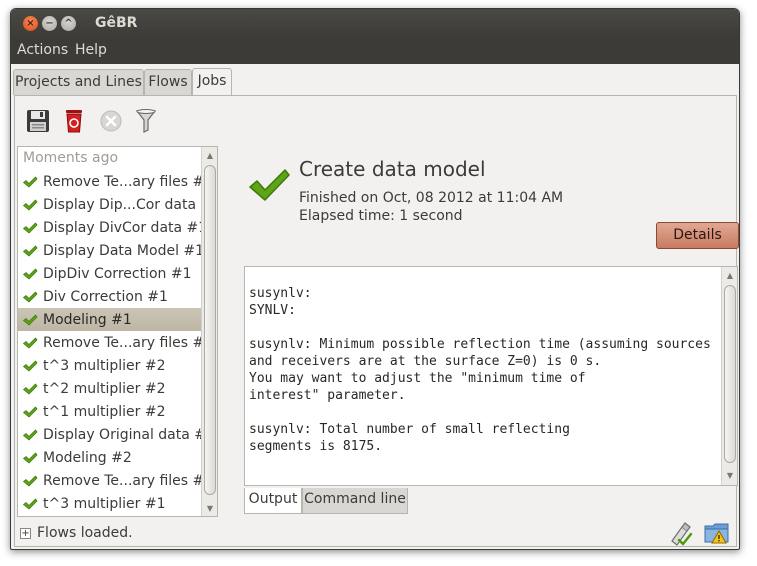 This screenshot has width=757, height=566. What do you see at coordinates (105, 296) in the screenshot?
I see `list-item-label: Div Correction #1` at bounding box center [105, 296].